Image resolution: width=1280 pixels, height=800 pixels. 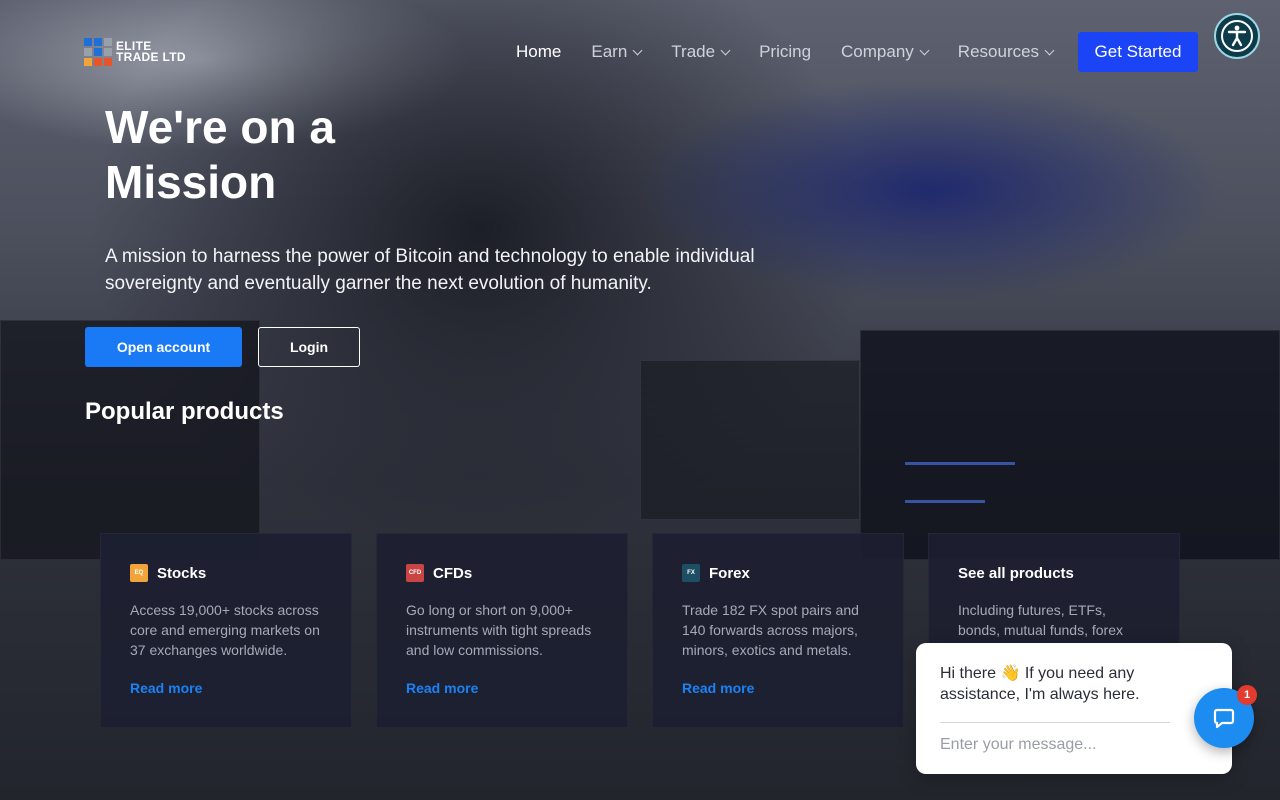 I want to click on nav-label: Company, so click(x=877, y=51).